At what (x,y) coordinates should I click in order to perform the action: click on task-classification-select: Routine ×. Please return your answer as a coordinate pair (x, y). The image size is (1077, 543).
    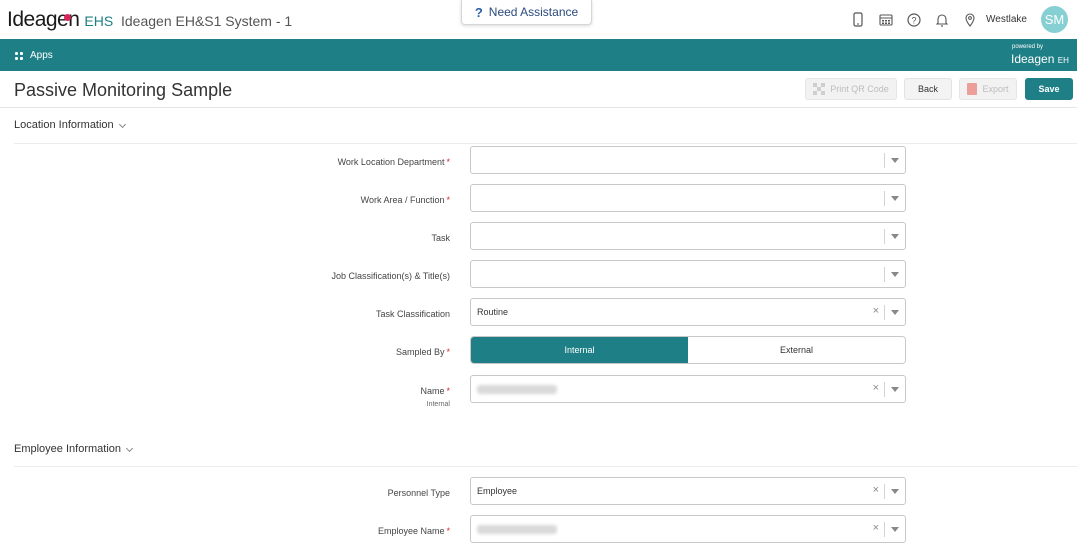
    Looking at the image, I should click on (688, 312).